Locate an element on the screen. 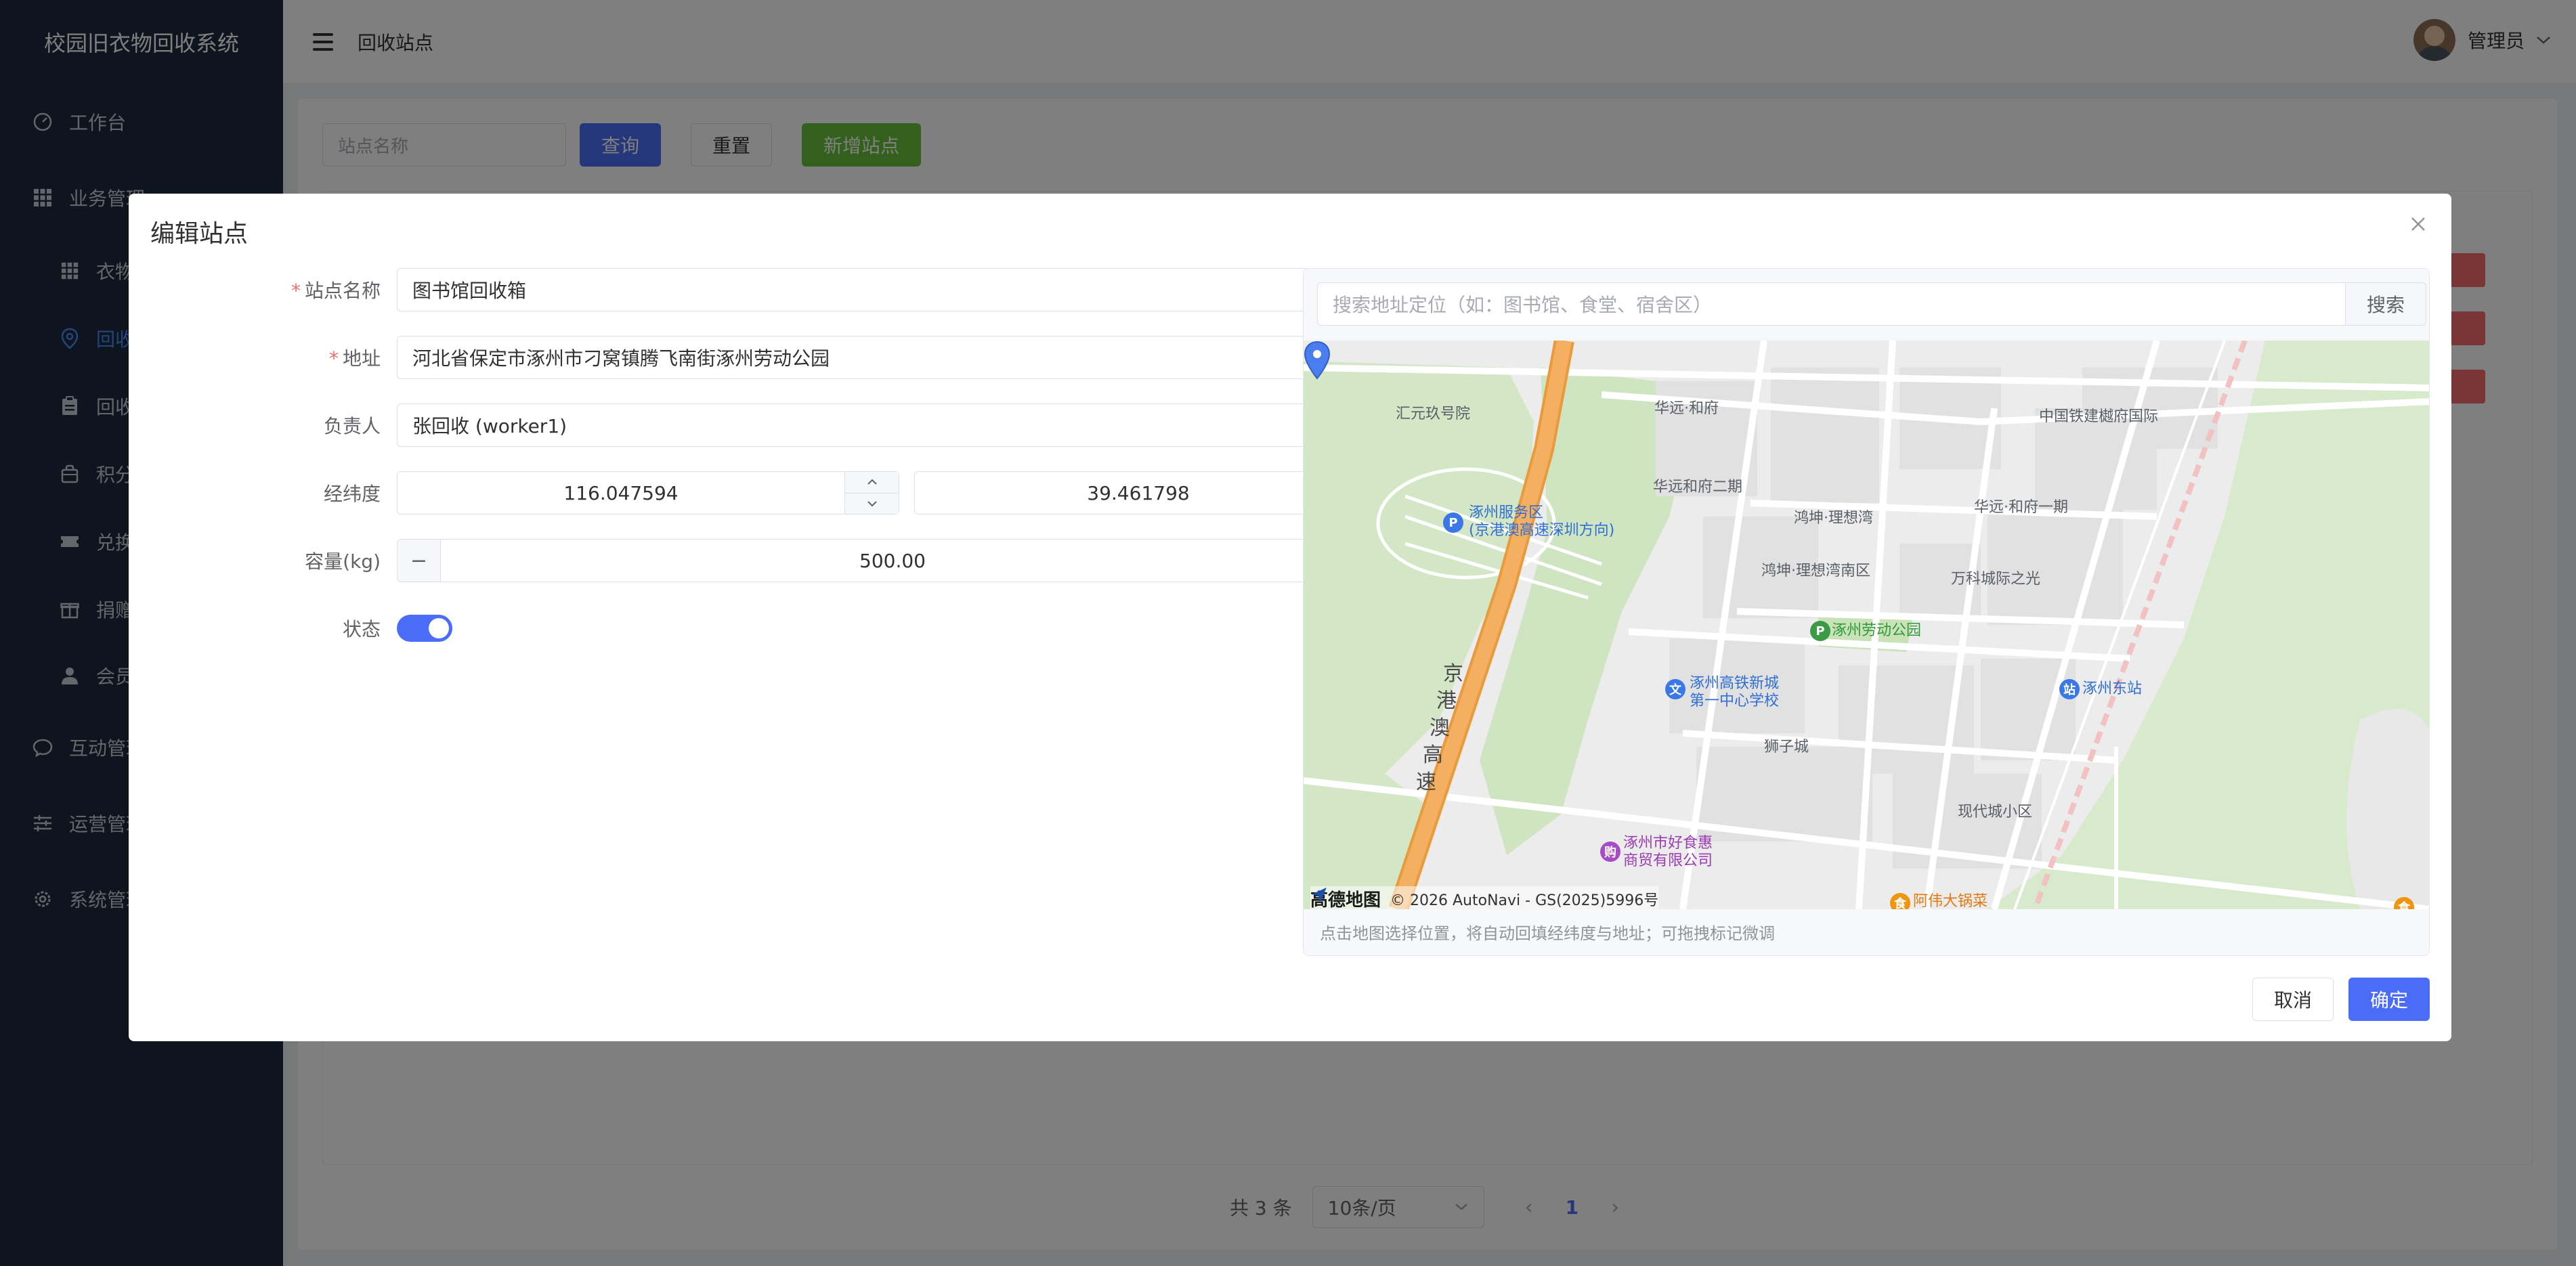  increase-icon is located at coordinates (872, 483).